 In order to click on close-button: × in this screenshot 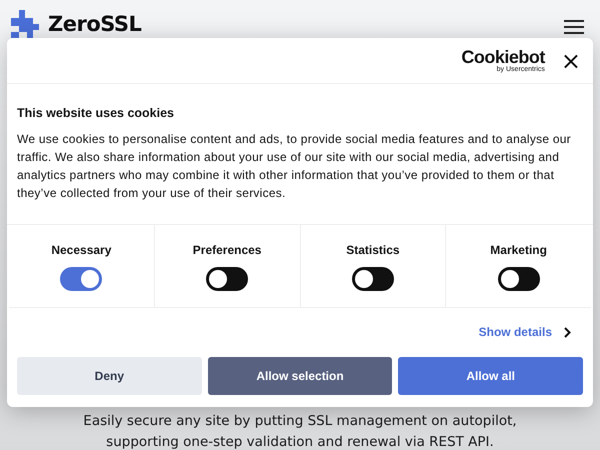, I will do `click(570, 60)`.